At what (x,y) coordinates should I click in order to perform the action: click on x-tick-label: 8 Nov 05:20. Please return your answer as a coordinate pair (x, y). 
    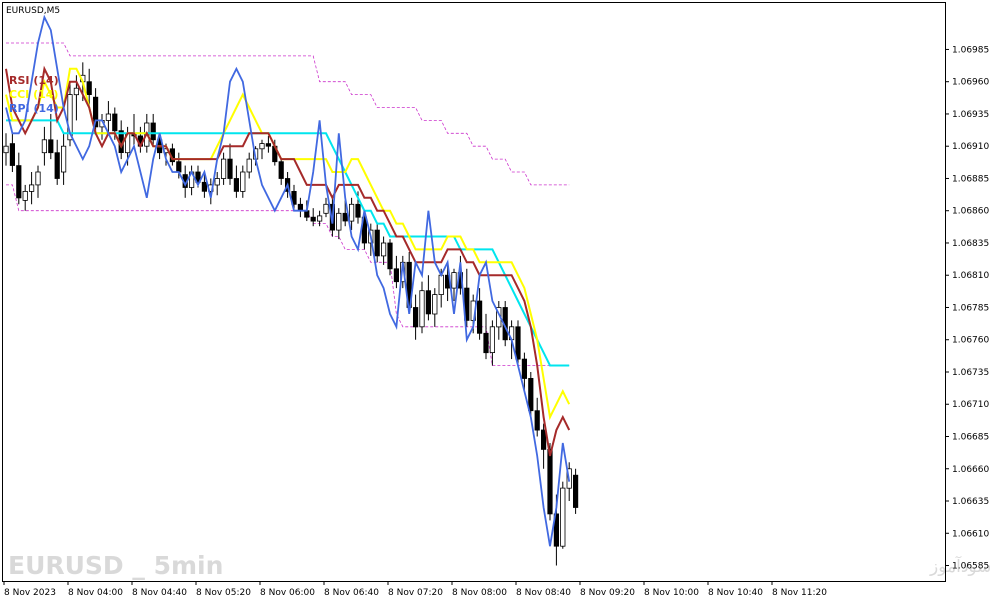
    Looking at the image, I should click on (223, 593).